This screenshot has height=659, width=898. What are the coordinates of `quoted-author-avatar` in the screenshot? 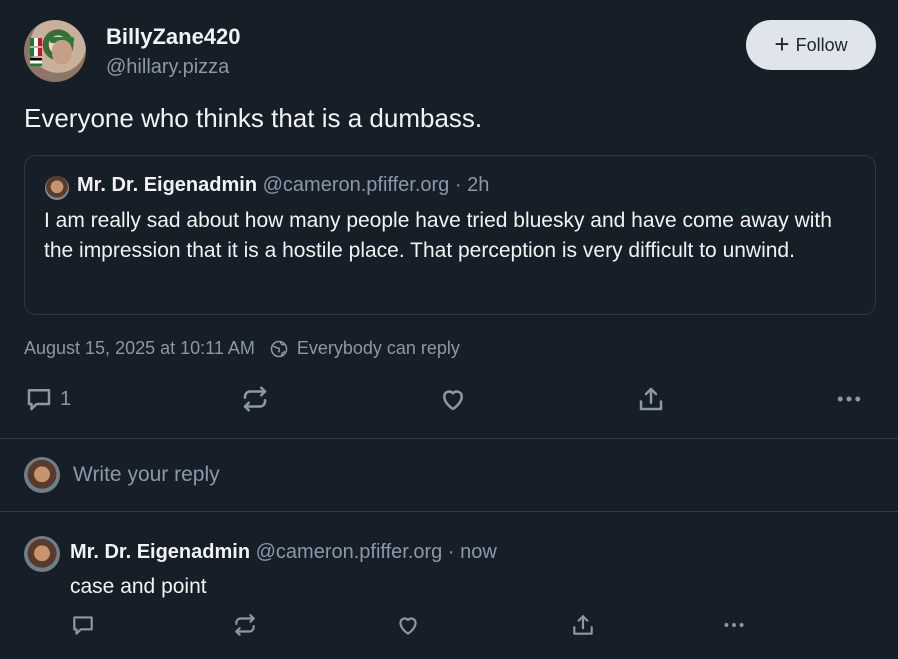 It's located at (57, 188).